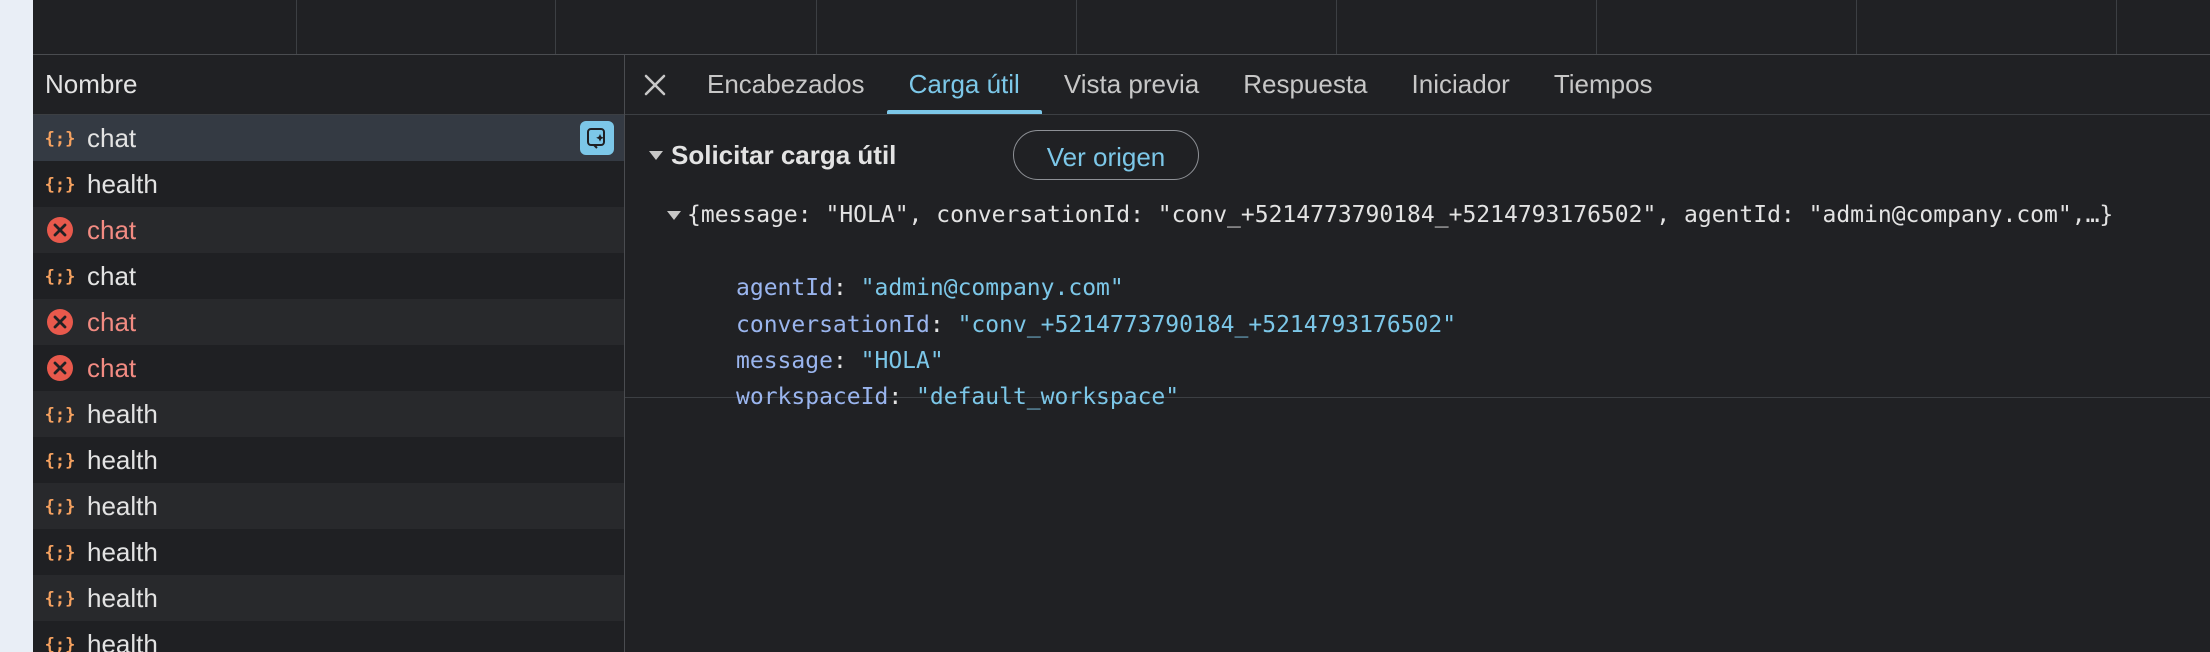  I want to click on tab-tiempos: Tiempos, so click(1603, 84).